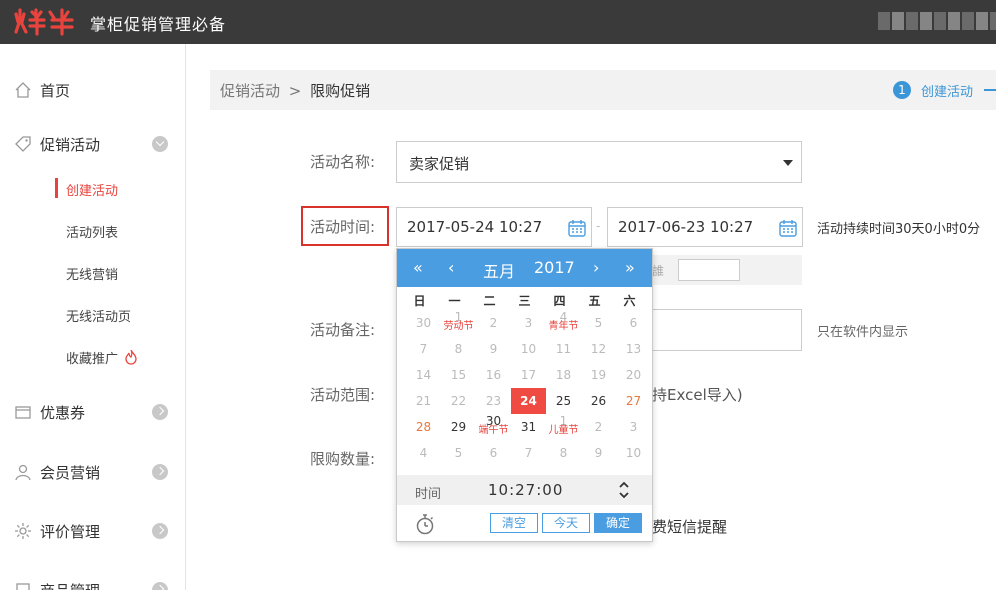 Image resolution: width=996 pixels, height=590 pixels. Describe the element at coordinates (458, 401) in the screenshot. I see `calendar-day: 22` at that location.